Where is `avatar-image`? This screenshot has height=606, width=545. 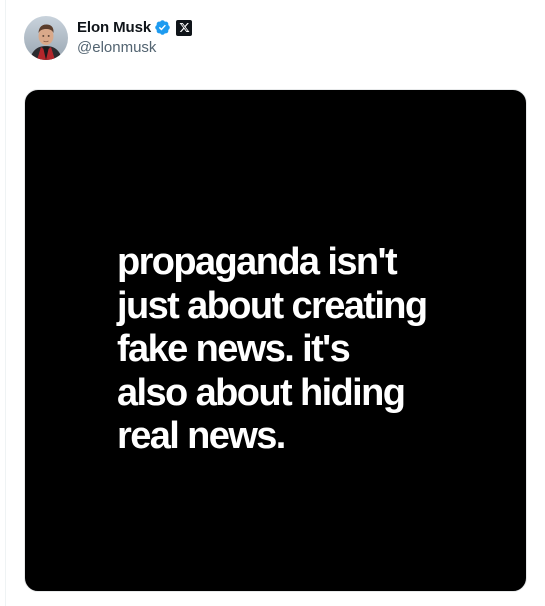 avatar-image is located at coordinates (46, 38).